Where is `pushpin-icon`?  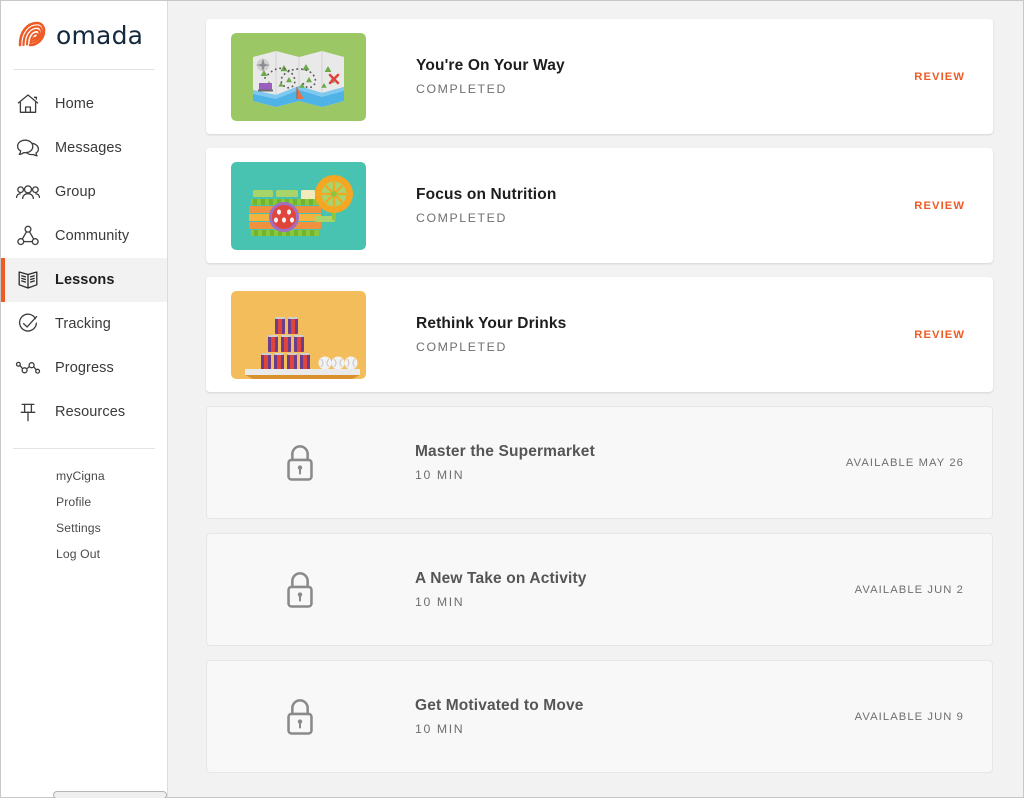
pushpin-icon is located at coordinates (28, 412).